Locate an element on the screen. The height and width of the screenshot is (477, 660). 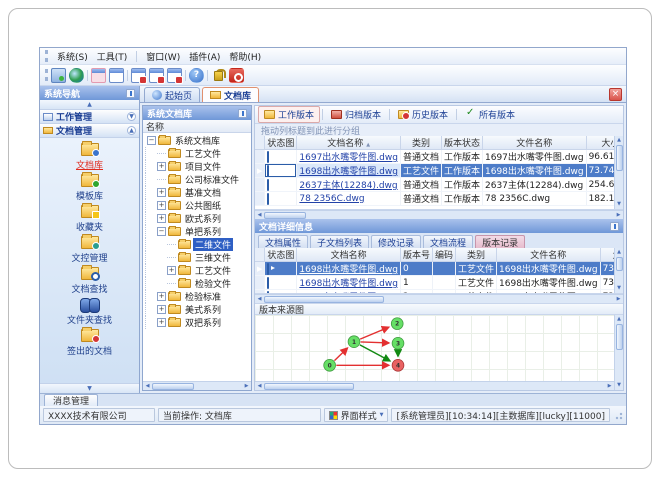
column-header: 文档名称 is located at coordinates (348, 255).